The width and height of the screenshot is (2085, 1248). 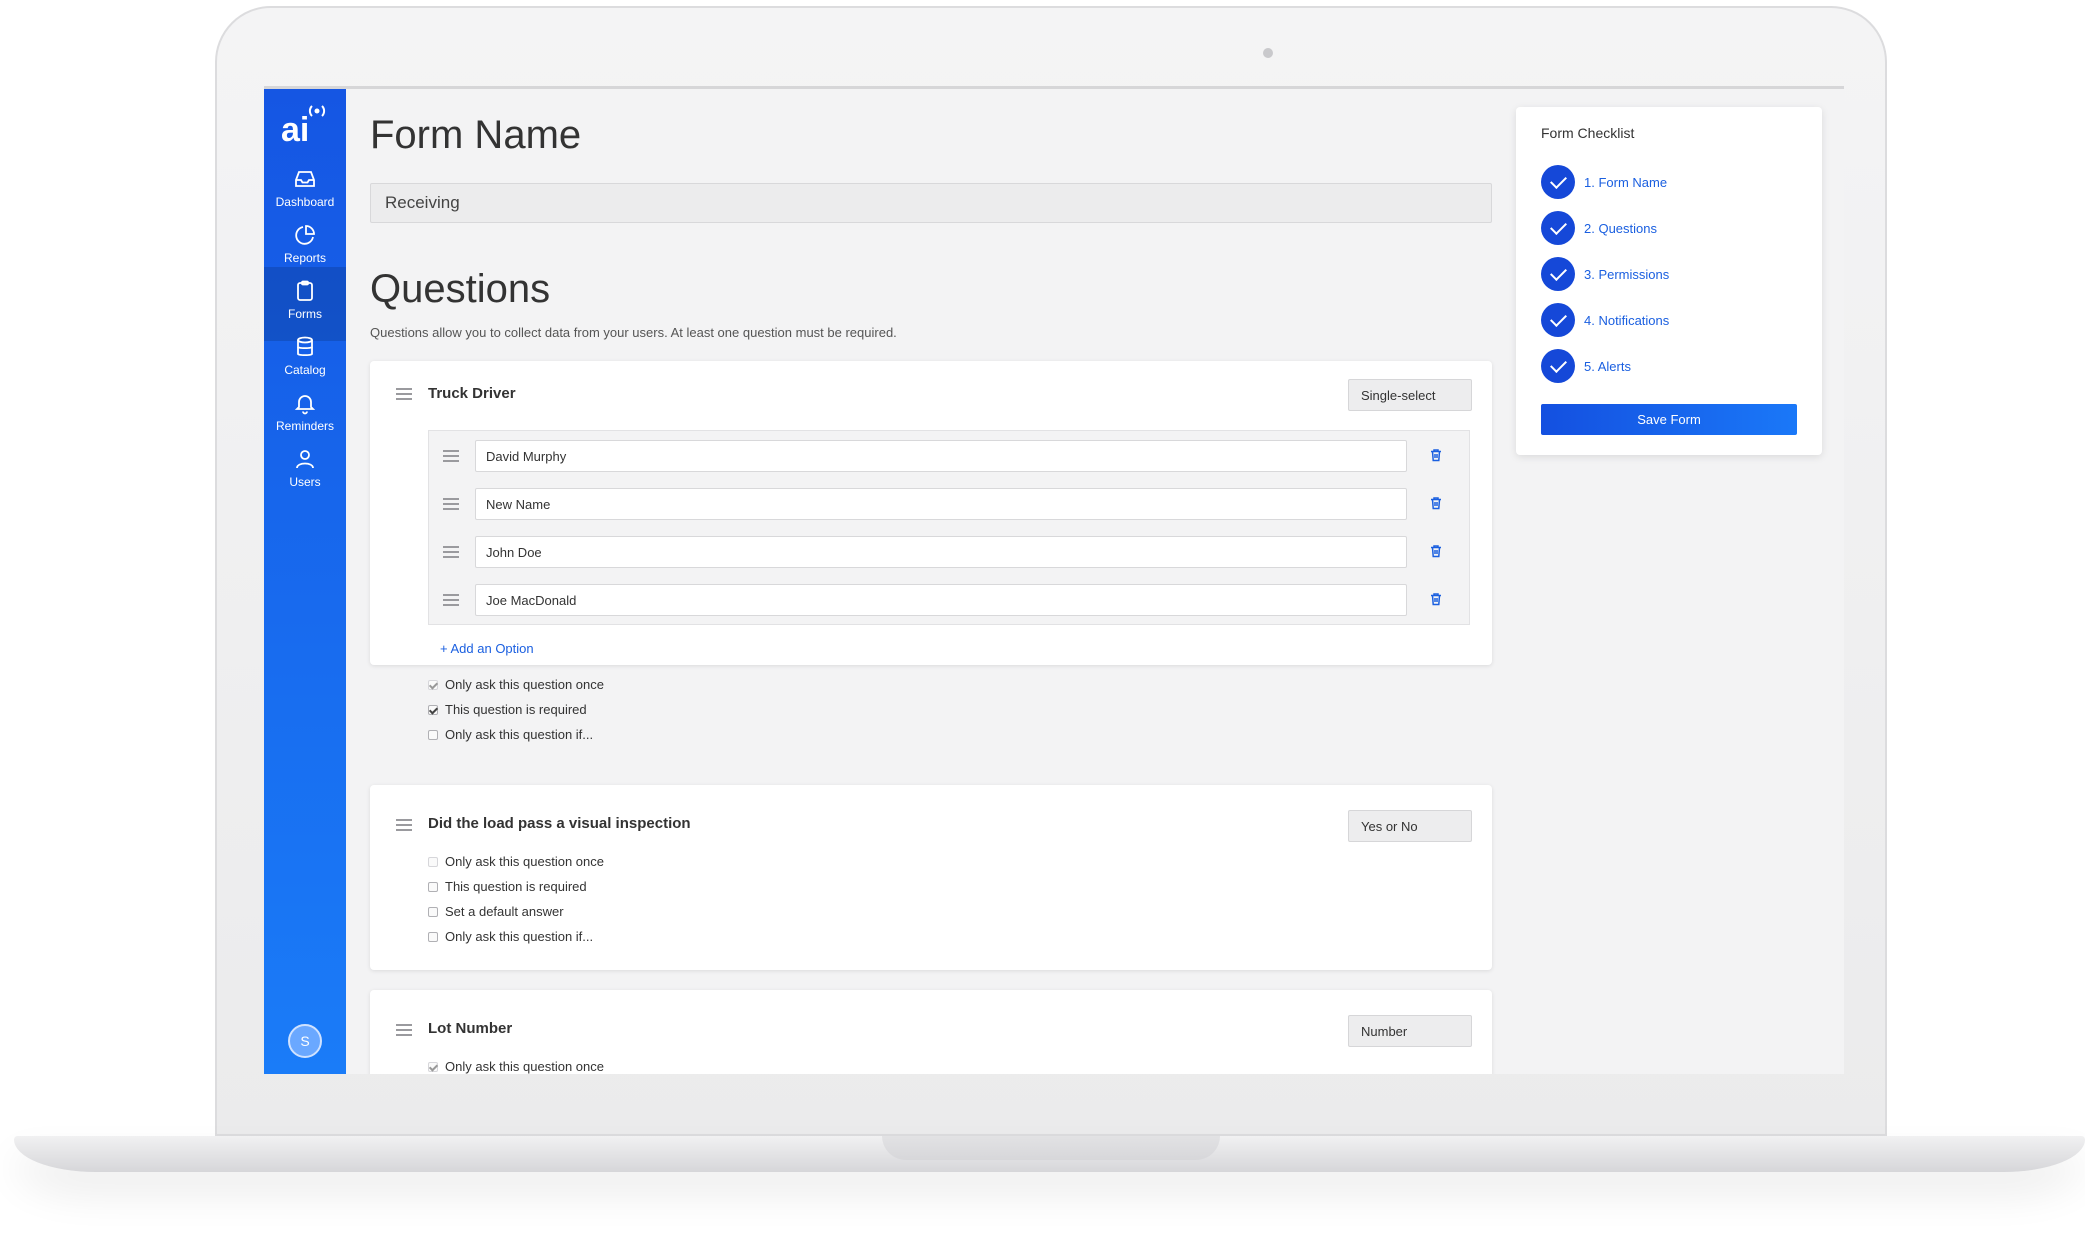 What do you see at coordinates (1627, 320) in the screenshot?
I see `checklist-item-label: 4. Notifications` at bounding box center [1627, 320].